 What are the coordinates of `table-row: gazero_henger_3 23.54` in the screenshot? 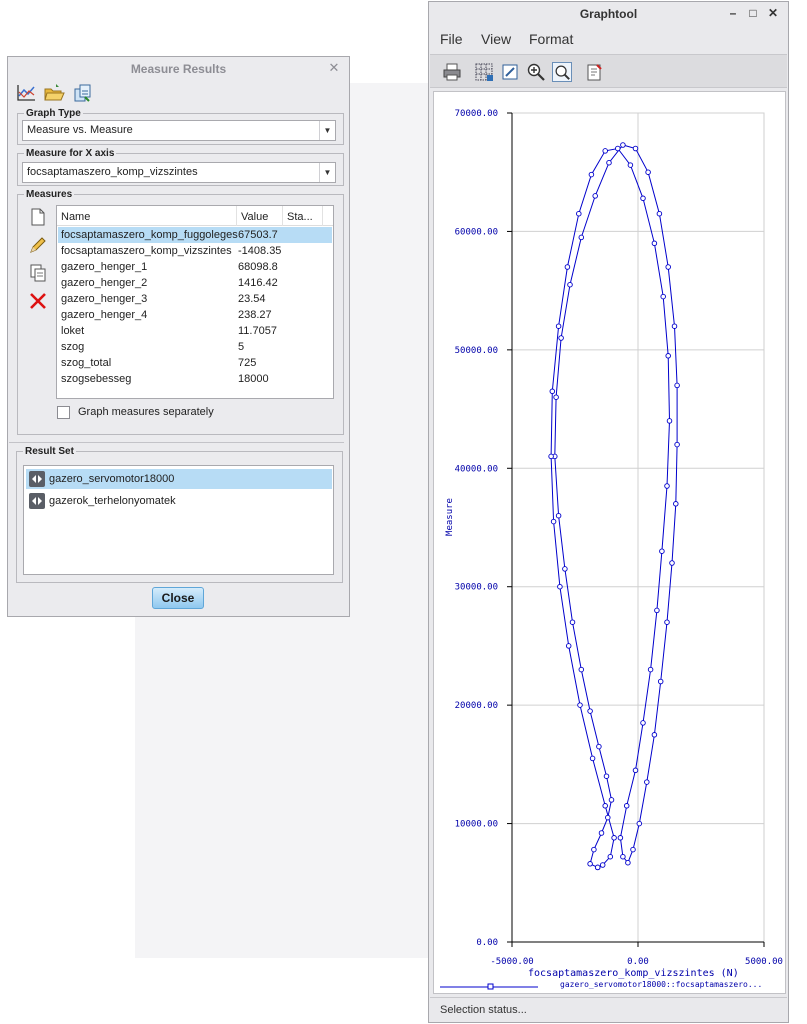 It's located at (195, 299).